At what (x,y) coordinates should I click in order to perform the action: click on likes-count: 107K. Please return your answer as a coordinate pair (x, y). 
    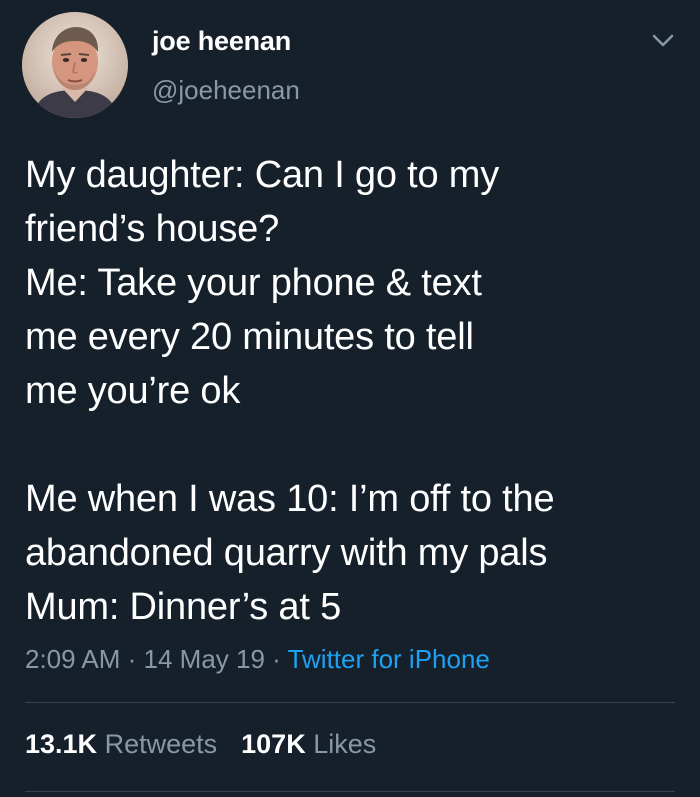
    Looking at the image, I should click on (273, 744).